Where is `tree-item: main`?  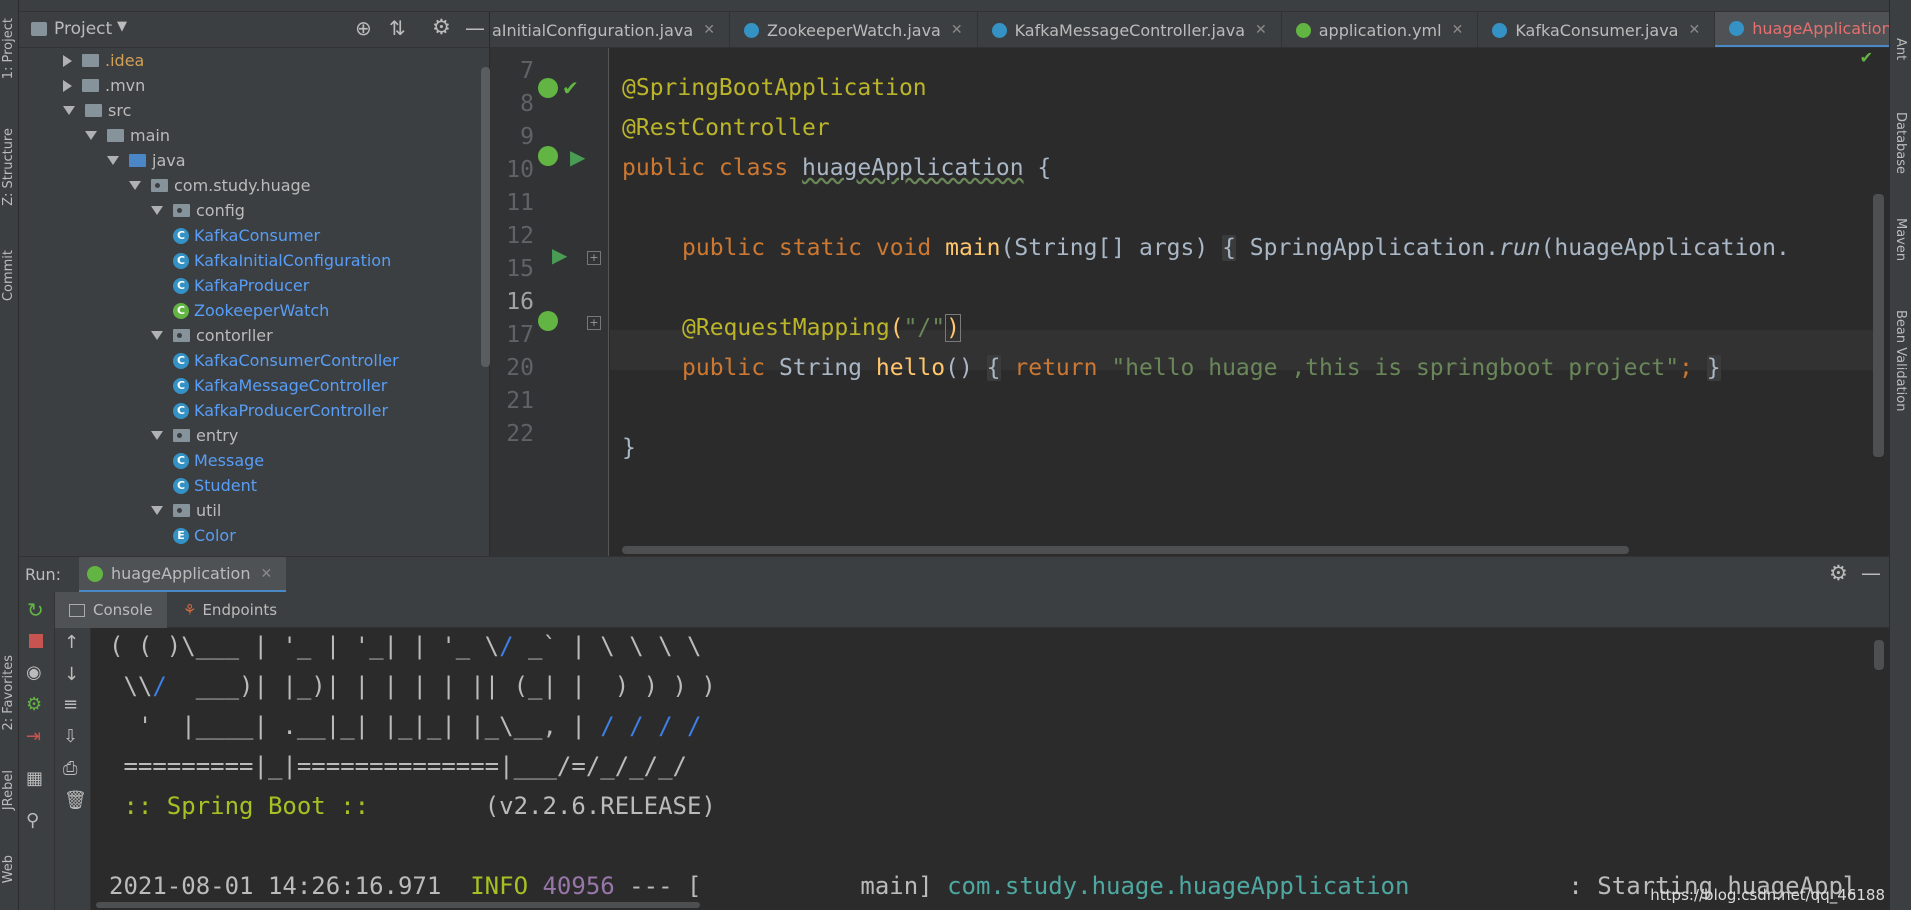
tree-item: main is located at coordinates (127, 135).